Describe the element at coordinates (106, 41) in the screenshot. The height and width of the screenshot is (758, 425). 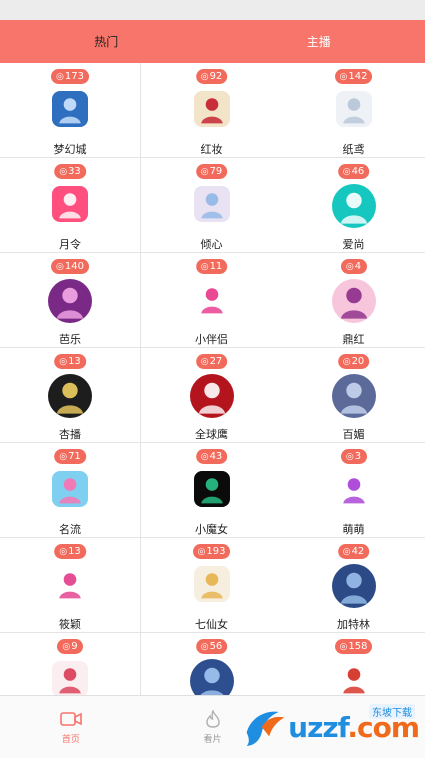
I see `tab-hot: 热门` at that location.